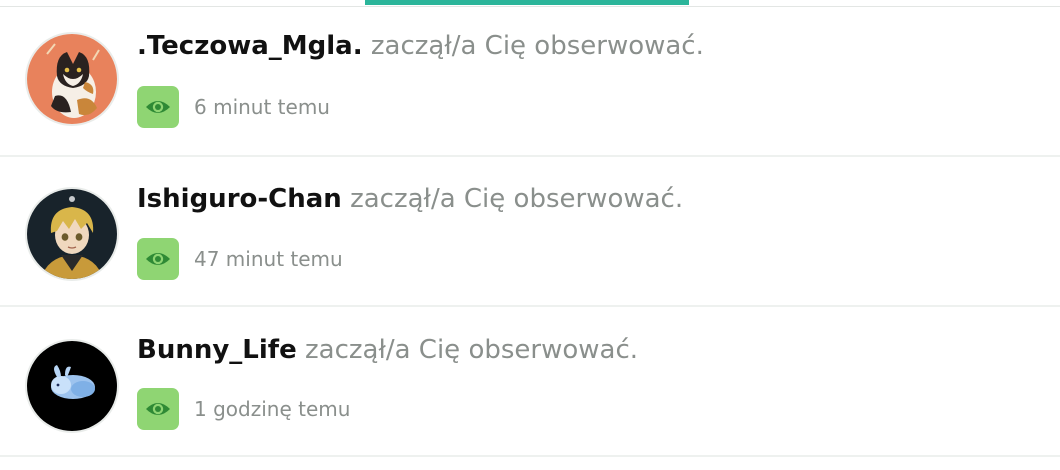 The height and width of the screenshot is (470, 1060). I want to click on timestamp: 6 minut temu, so click(262, 107).